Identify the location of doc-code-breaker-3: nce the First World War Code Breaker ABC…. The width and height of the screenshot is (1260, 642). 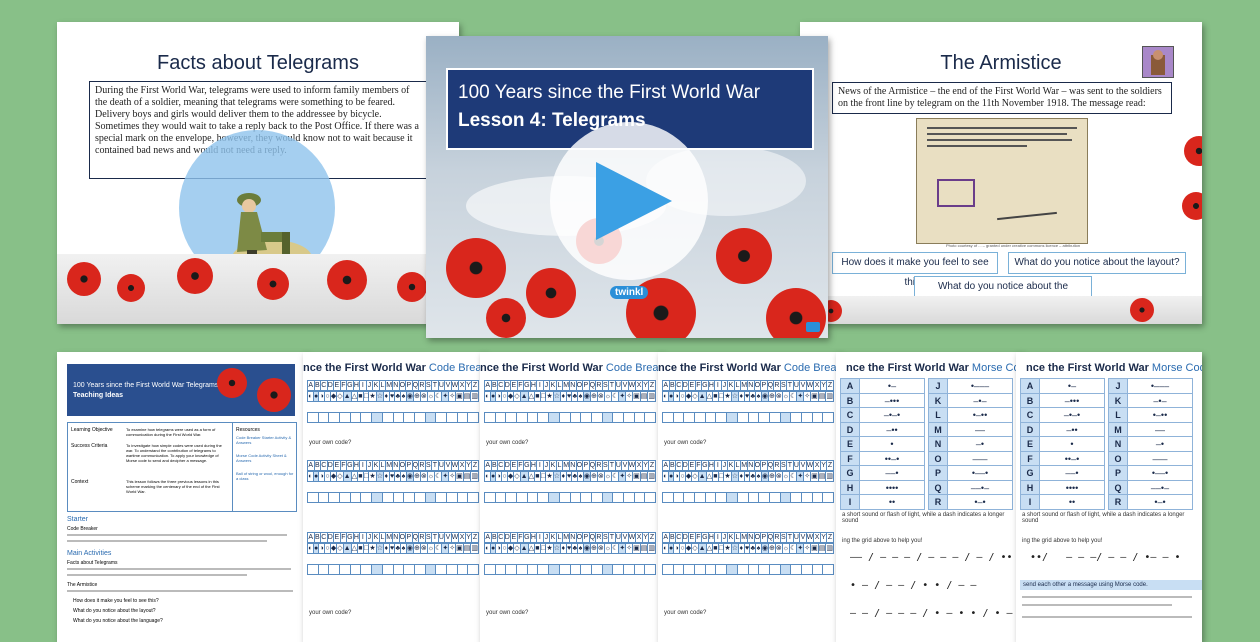
(749, 497).